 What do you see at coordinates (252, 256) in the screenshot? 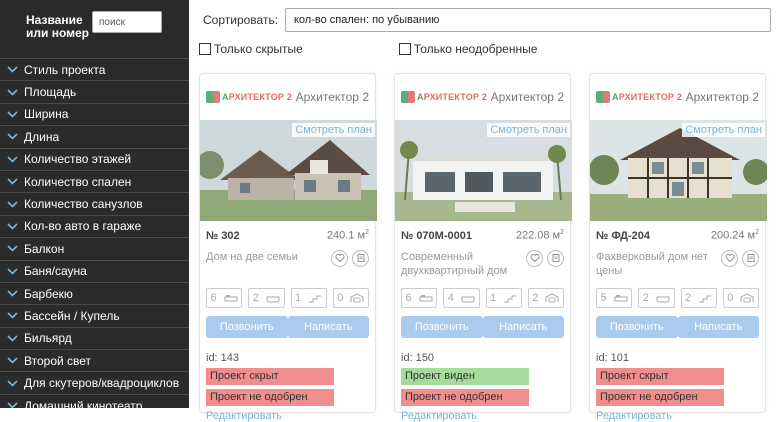
I see `project-description: Дом на две семьи` at bounding box center [252, 256].